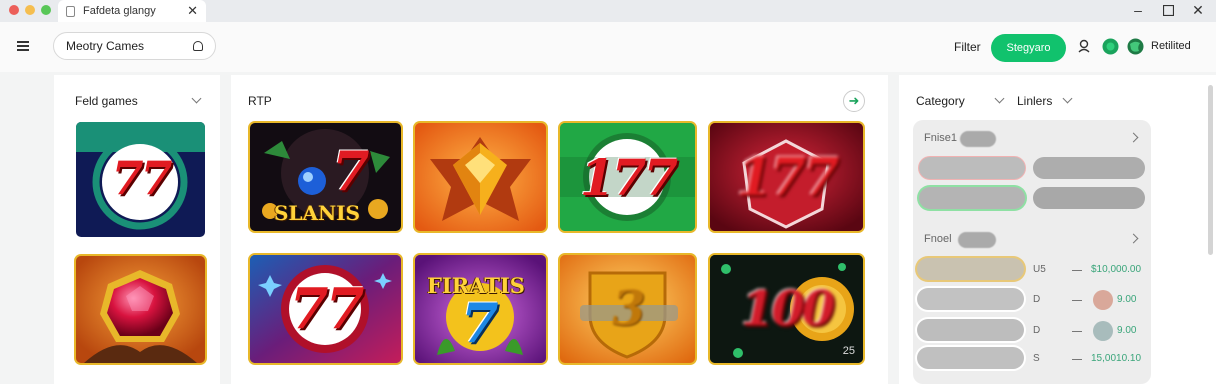 Image resolution: width=1216 pixels, height=384 pixels. What do you see at coordinates (1116, 269) in the screenshot?
I see `limit-row-amount: $10,000.00` at bounding box center [1116, 269].